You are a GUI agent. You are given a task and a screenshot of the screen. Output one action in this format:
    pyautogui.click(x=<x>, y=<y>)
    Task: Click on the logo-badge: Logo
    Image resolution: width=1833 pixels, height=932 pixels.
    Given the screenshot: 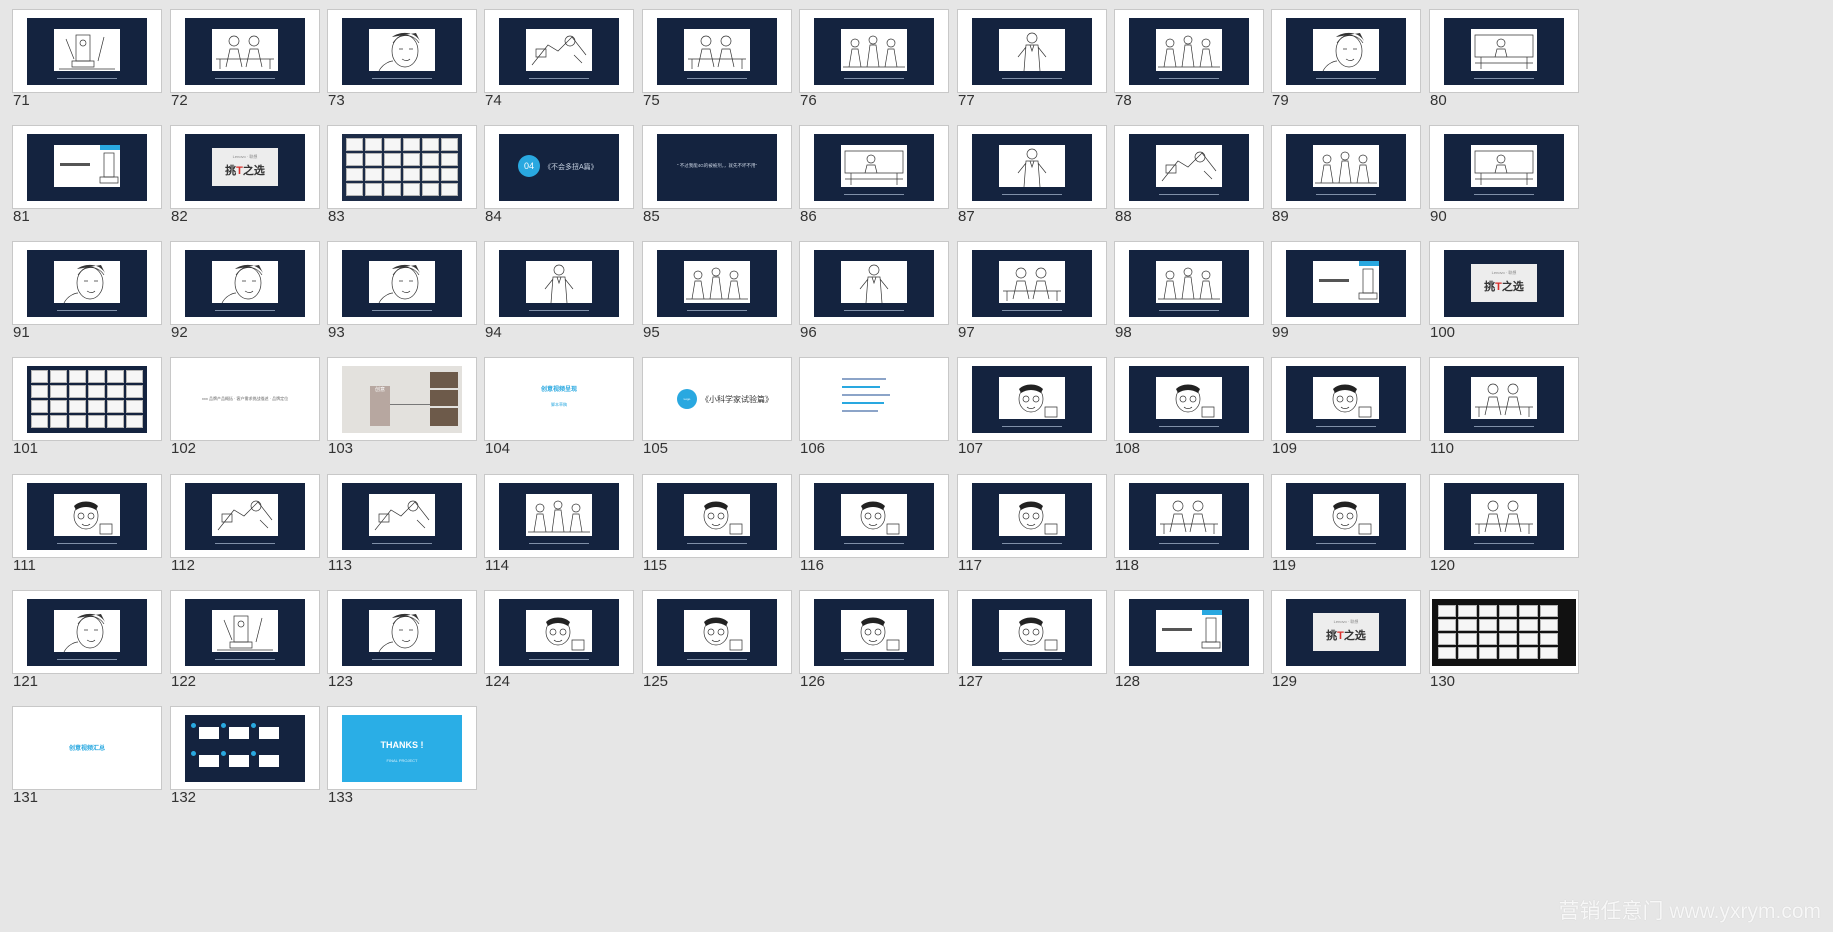 What is the action you would take?
    pyautogui.click(x=687, y=399)
    